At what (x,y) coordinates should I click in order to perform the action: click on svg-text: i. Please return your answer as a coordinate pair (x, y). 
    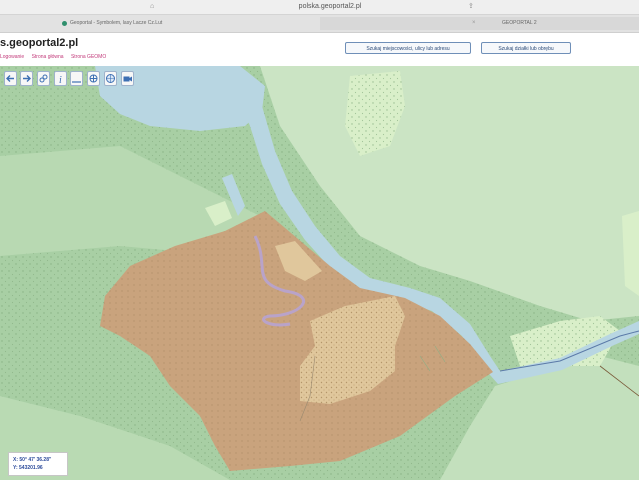
    Looking at the image, I should click on (60, 80).